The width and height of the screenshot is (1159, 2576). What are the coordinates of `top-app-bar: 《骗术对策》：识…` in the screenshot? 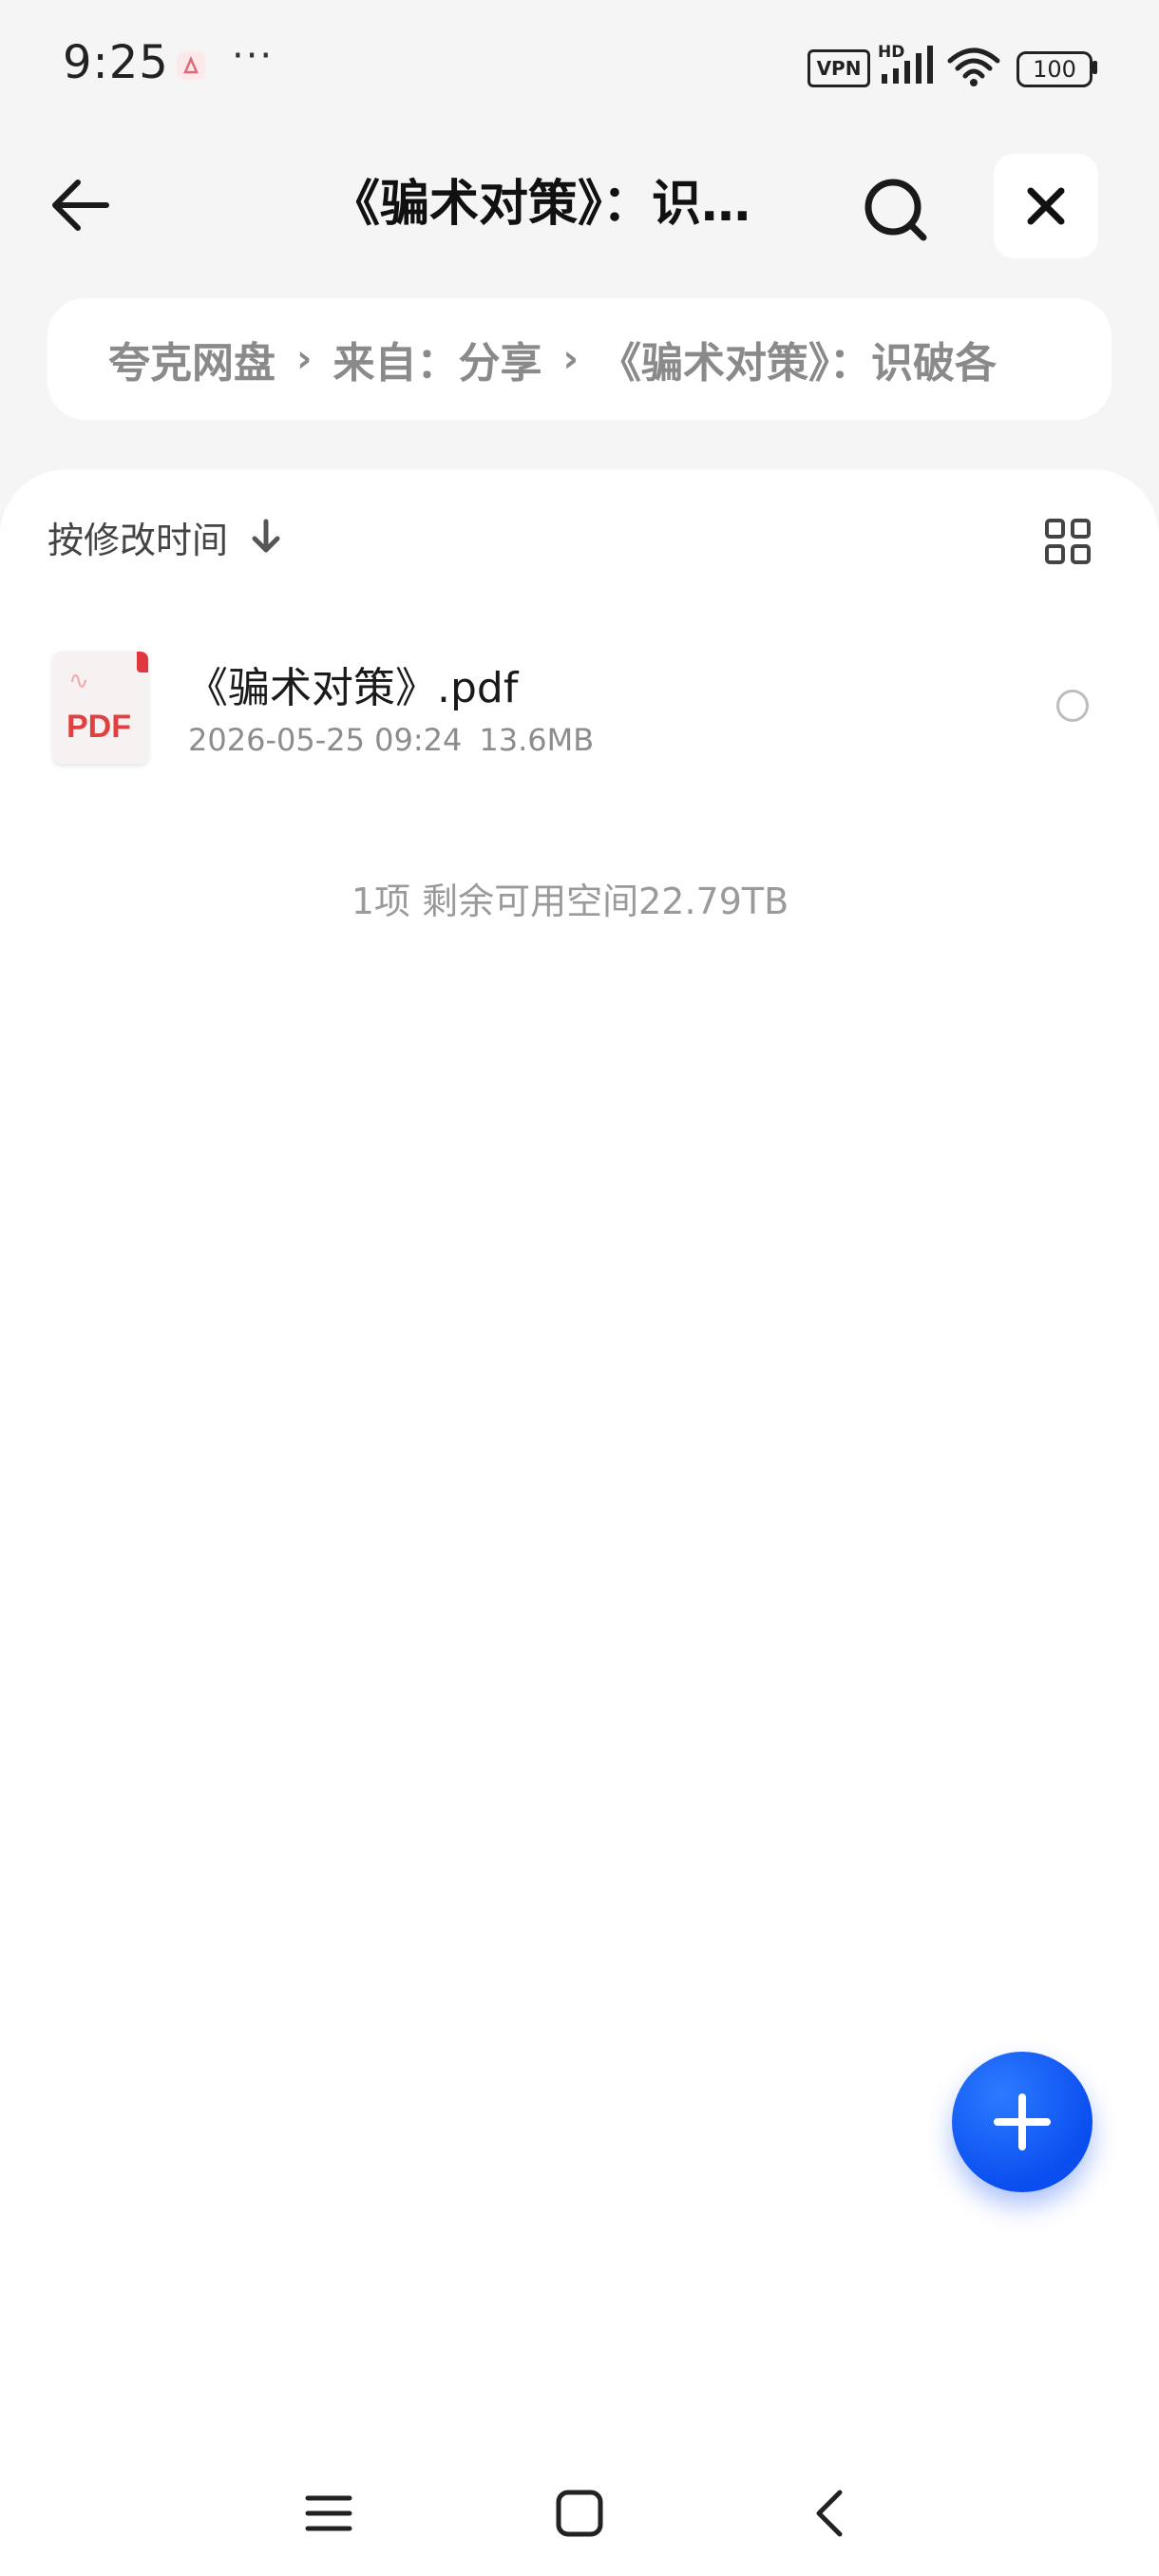 It's located at (579, 204).